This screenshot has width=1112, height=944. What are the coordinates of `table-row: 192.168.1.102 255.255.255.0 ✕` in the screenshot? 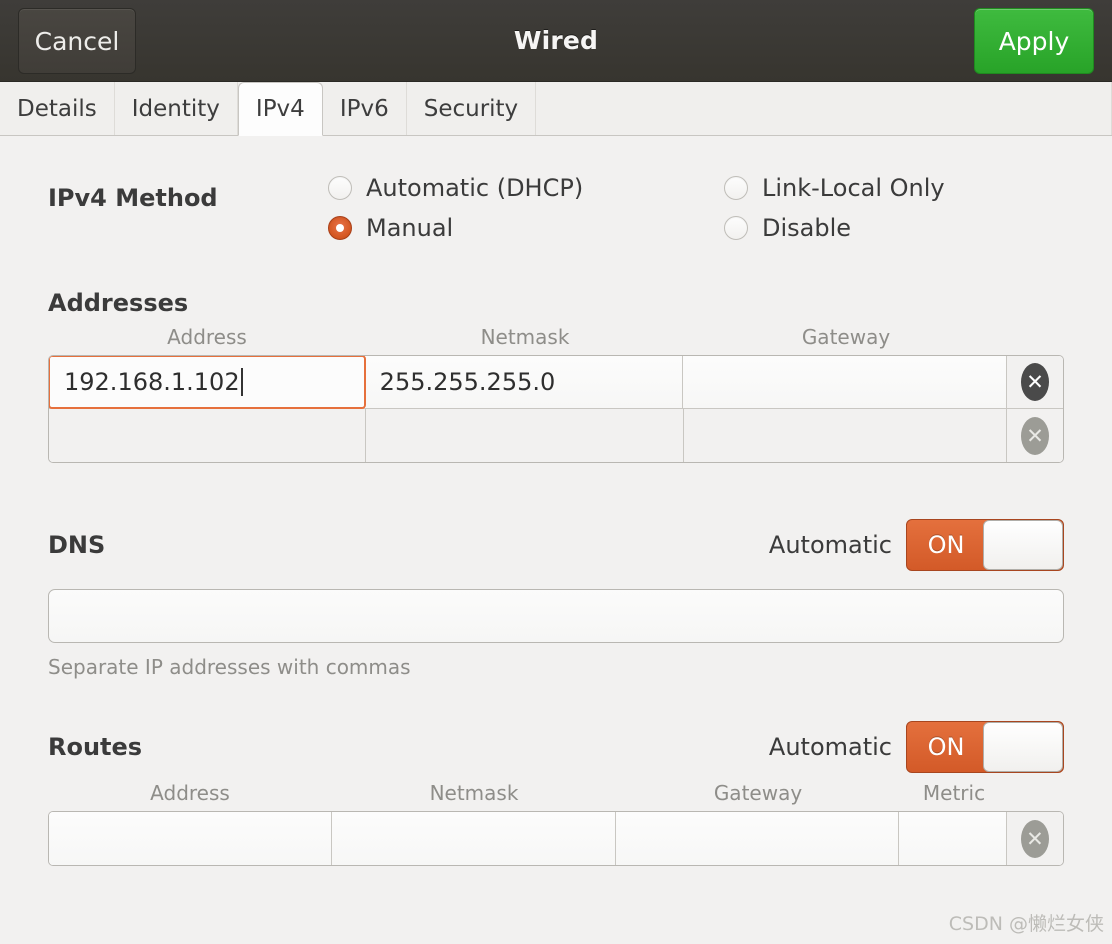 It's located at (556, 382).